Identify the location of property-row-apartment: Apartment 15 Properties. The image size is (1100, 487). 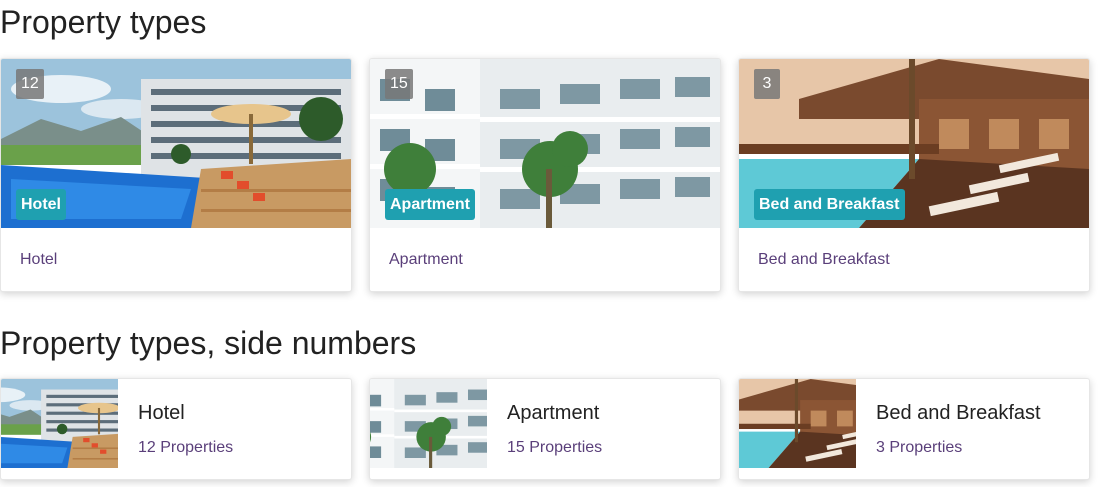
(545, 429).